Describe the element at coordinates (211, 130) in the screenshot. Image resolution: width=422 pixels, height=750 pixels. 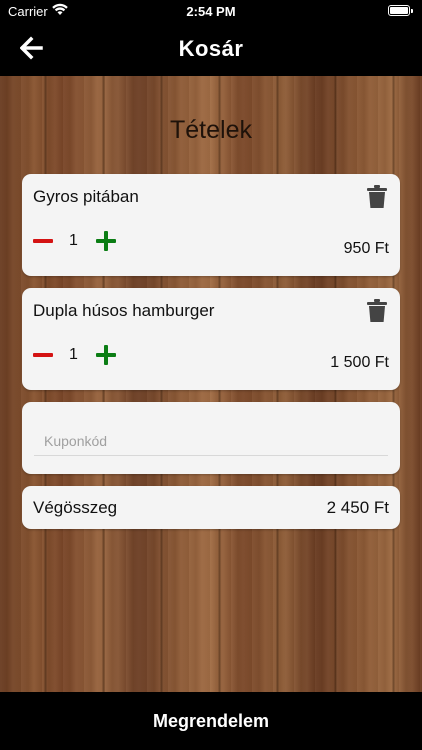
I see `section-title: Tételek` at that location.